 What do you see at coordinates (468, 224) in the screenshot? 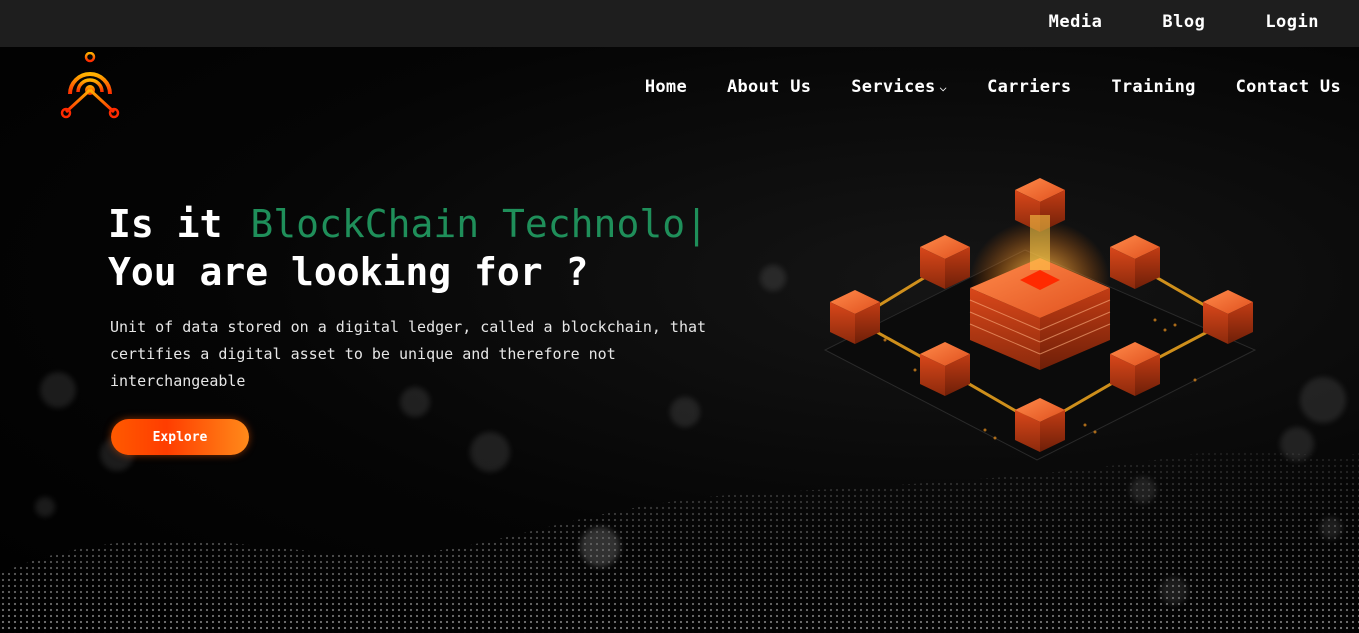
I see `hero-title-typed: BlockChain Technolo` at bounding box center [468, 224].